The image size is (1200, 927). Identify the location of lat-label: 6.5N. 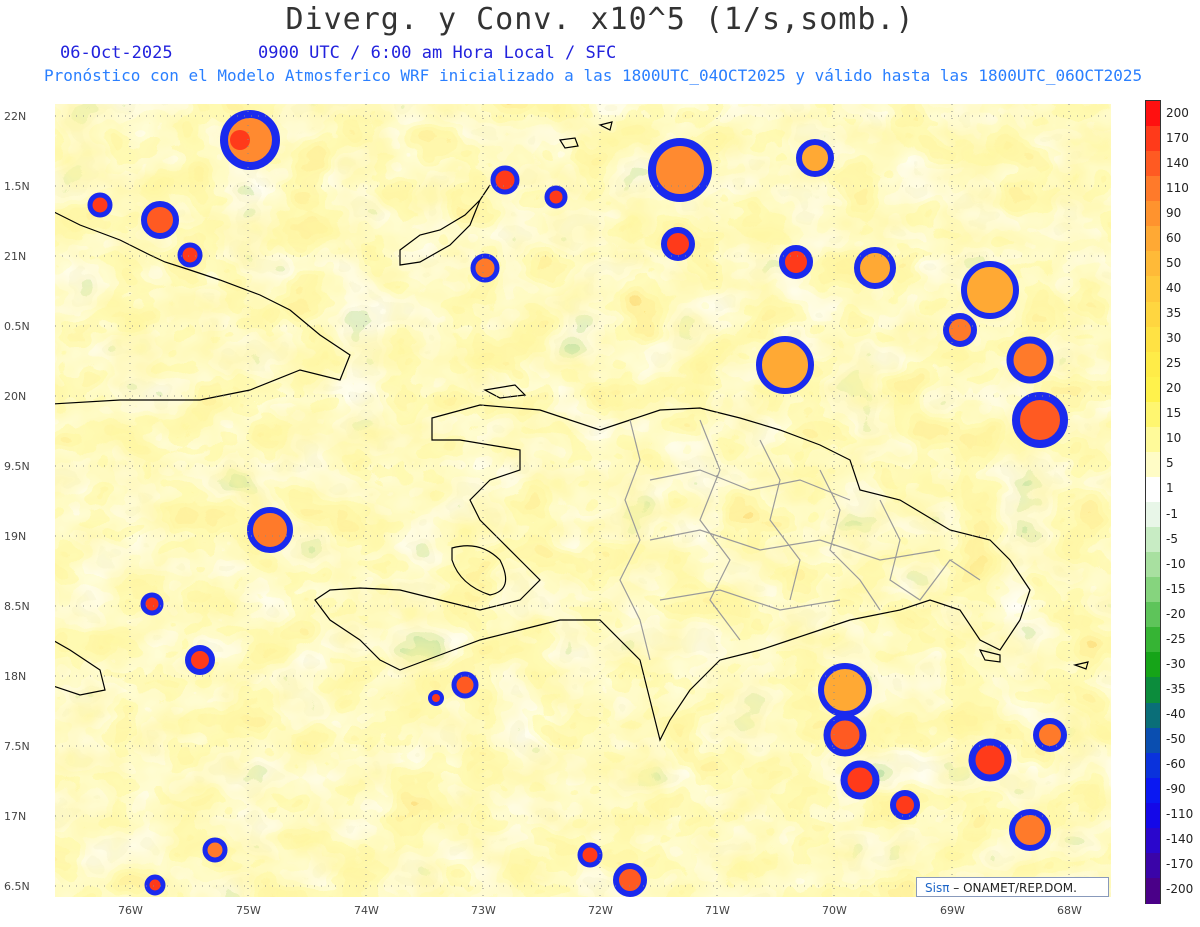
(17, 886).